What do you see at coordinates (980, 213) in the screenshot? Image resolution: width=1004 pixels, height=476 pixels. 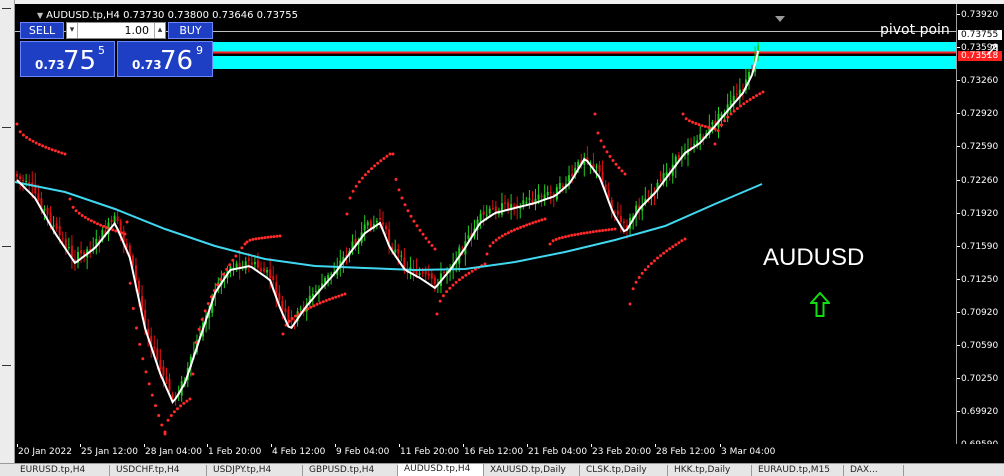 I see `price-label: 0.71920` at bounding box center [980, 213].